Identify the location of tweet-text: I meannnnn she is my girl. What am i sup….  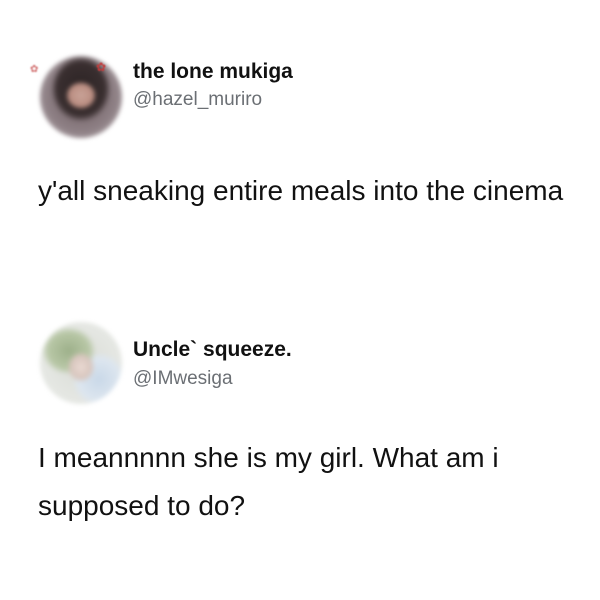
(268, 481).